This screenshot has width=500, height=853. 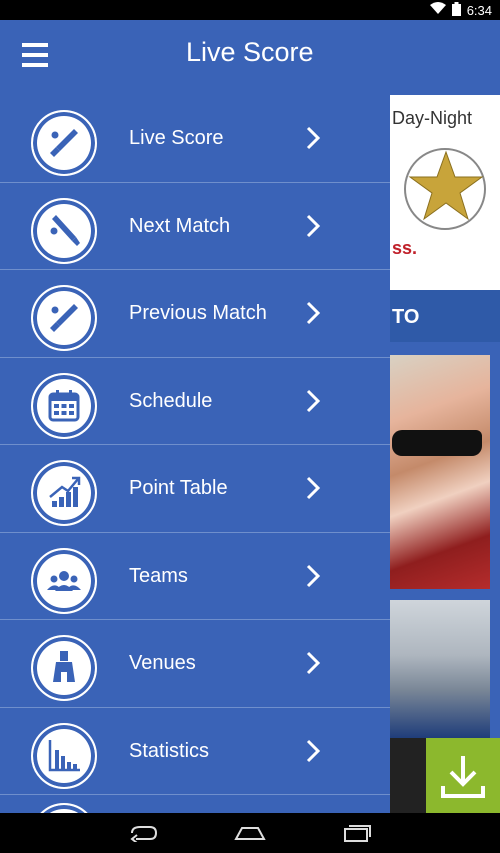 I want to click on app-title: Live Score, so click(x=250, y=52).